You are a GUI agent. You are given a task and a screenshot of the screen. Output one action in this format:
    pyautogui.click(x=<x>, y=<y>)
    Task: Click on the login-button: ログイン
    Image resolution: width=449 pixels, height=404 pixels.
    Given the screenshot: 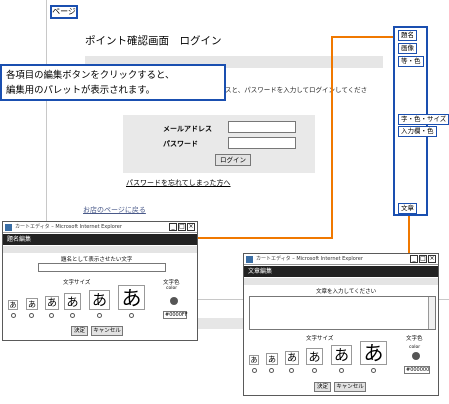 What is the action you would take?
    pyautogui.click(x=233, y=160)
    